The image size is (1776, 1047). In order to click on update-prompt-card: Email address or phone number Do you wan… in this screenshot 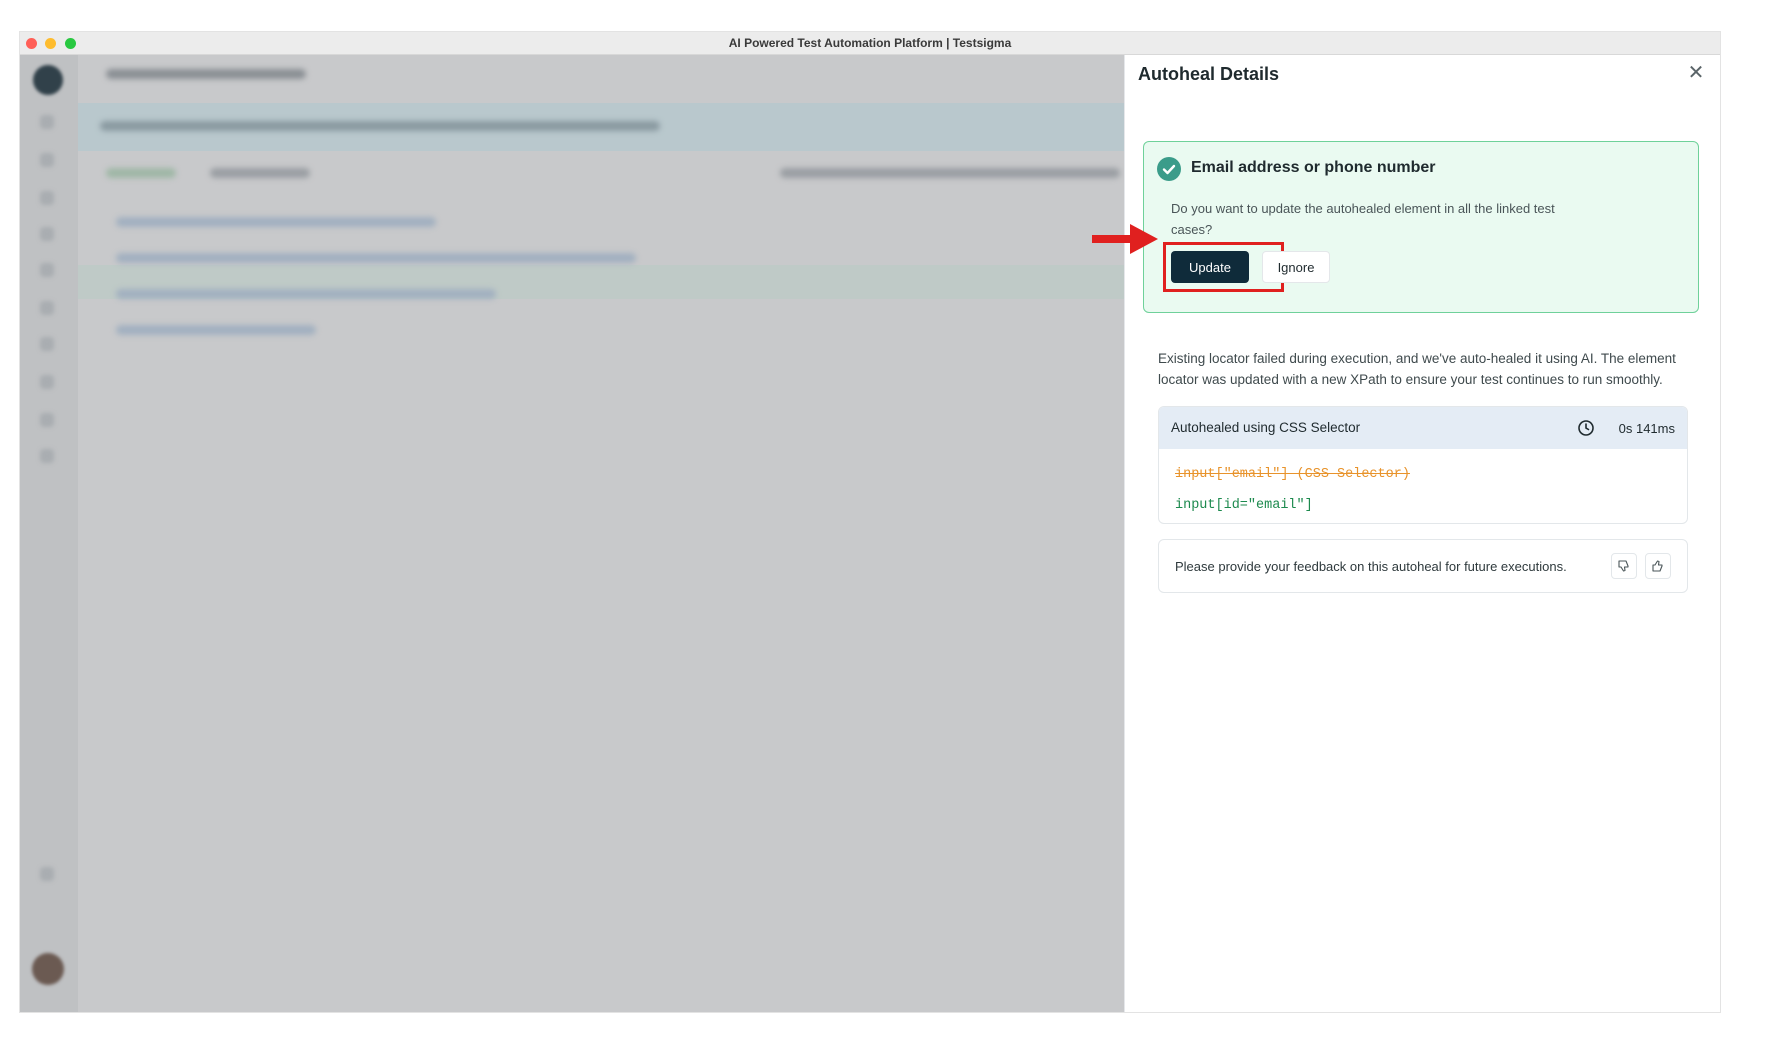, I will do `click(1421, 227)`.